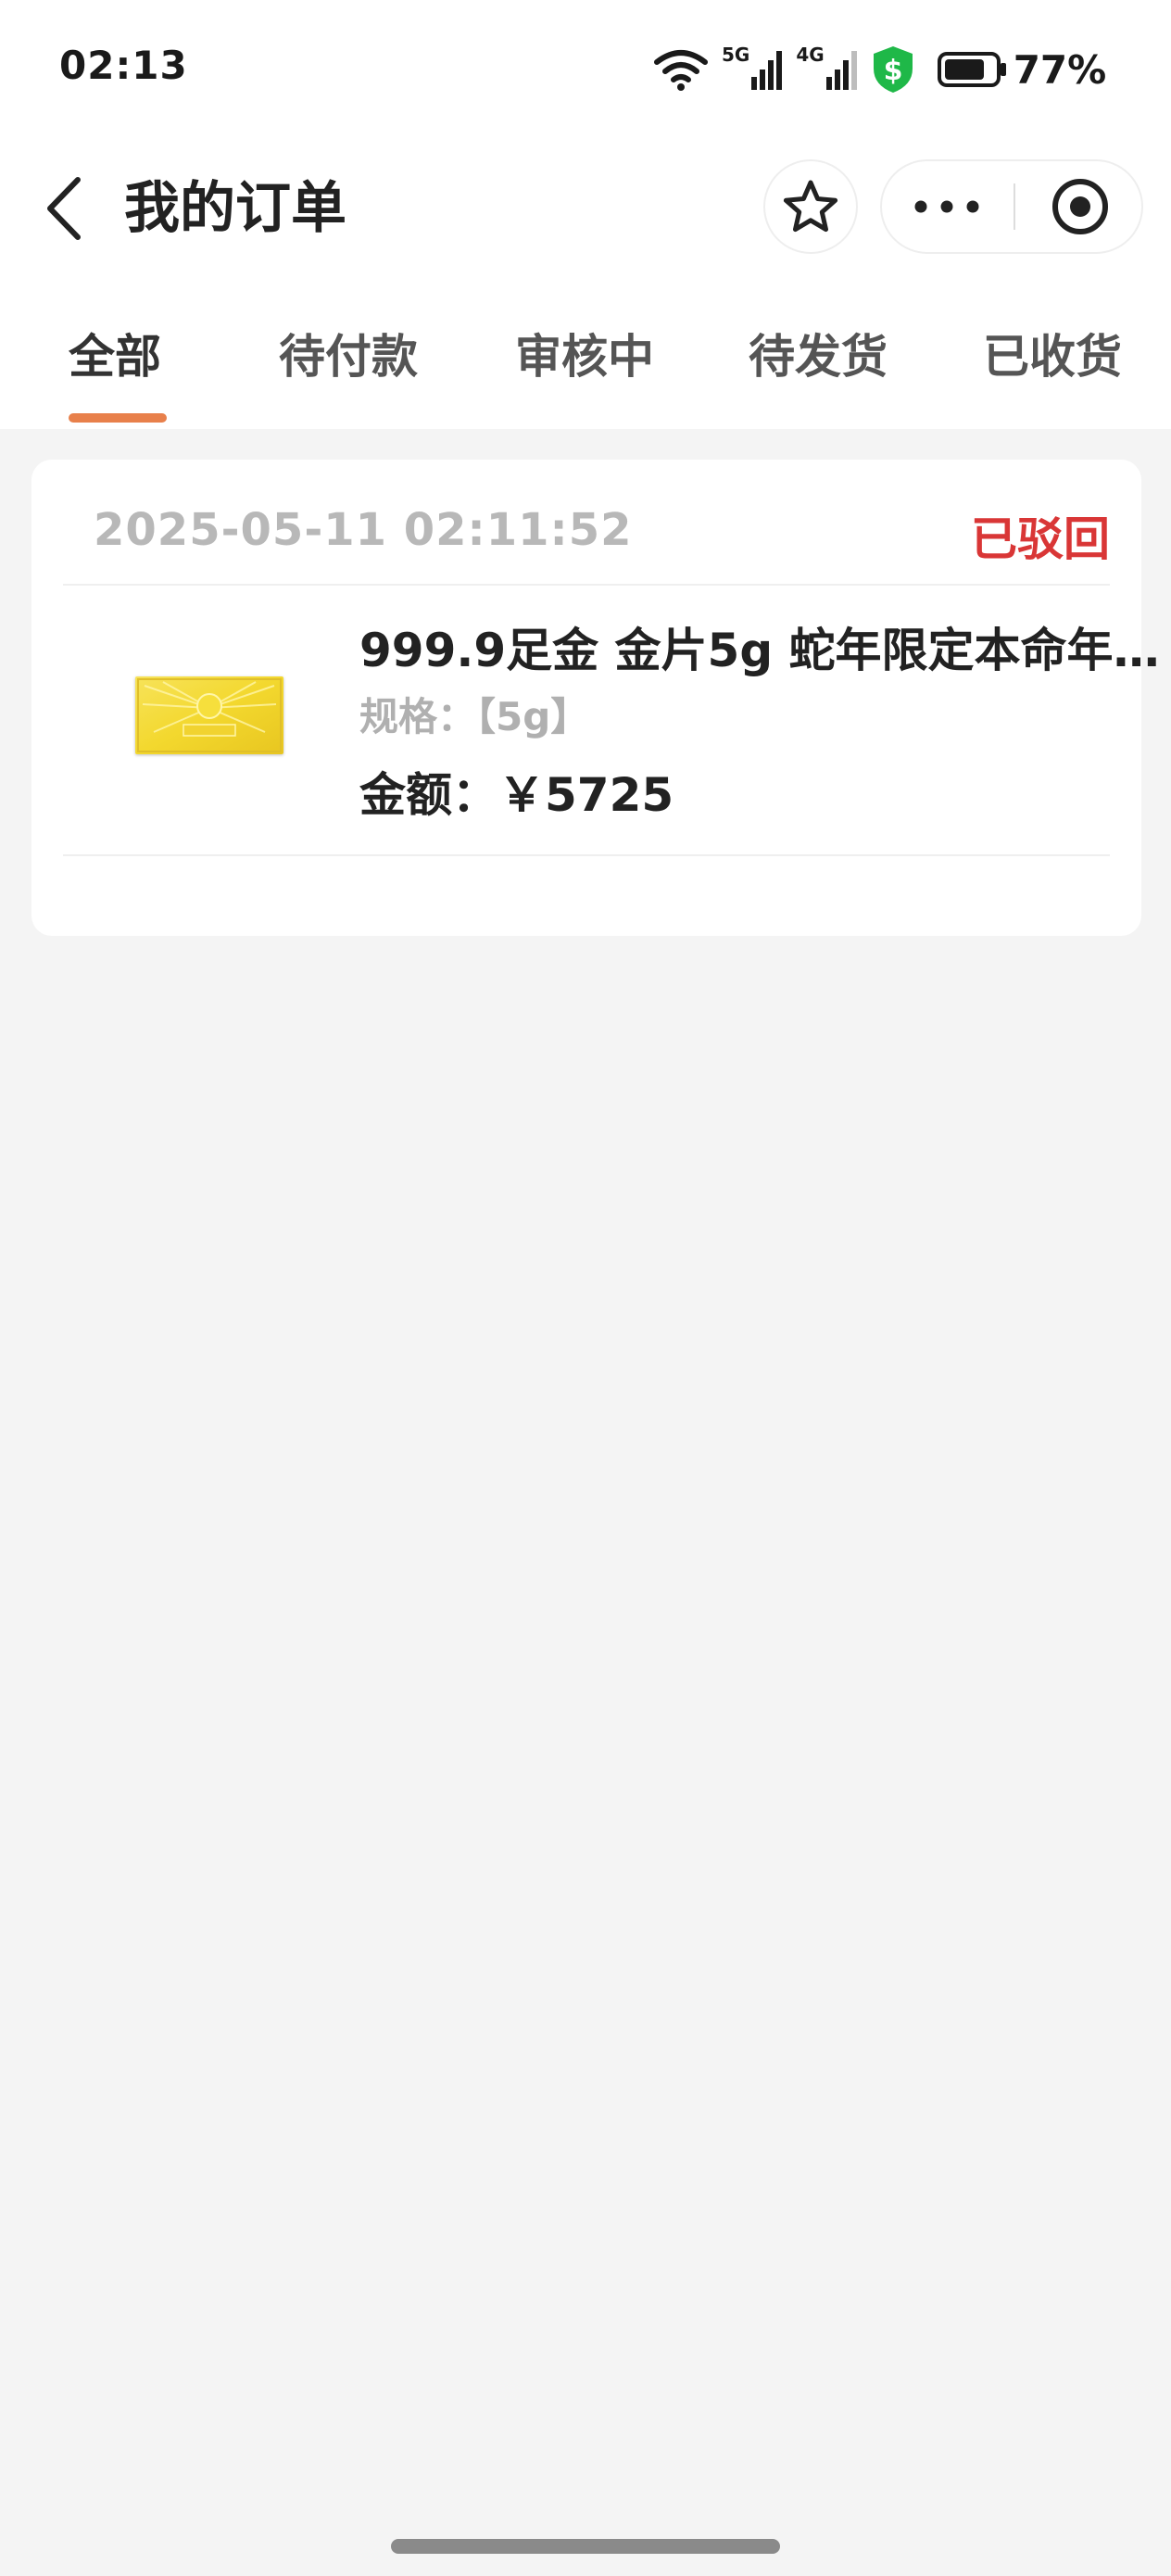 This screenshot has height=2576, width=1171. I want to click on tab-received: 已收货, so click(1053, 356).